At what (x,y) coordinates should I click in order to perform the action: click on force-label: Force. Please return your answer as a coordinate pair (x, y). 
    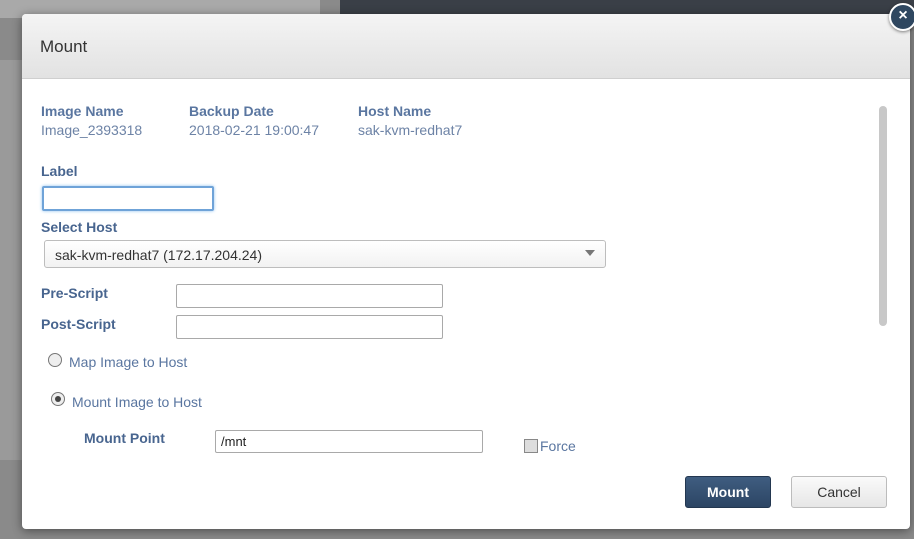
    Looking at the image, I should click on (558, 446).